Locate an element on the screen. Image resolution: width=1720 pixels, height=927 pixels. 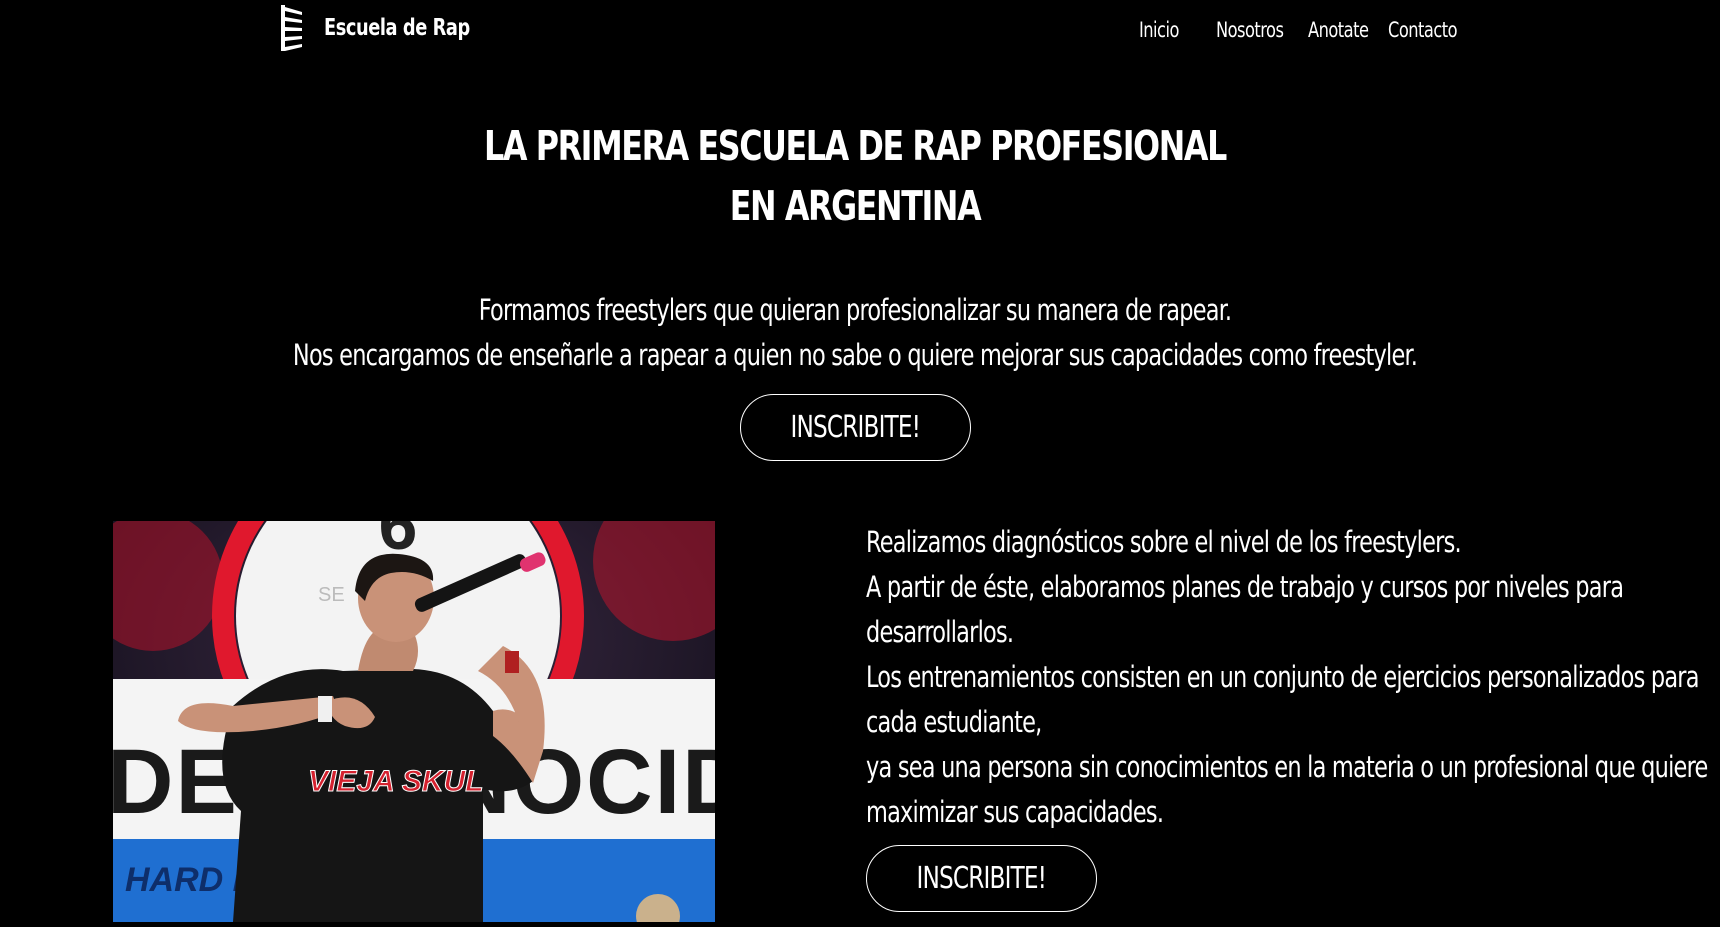
about-line-3: desarrollarlos. is located at coordinates (940, 632).